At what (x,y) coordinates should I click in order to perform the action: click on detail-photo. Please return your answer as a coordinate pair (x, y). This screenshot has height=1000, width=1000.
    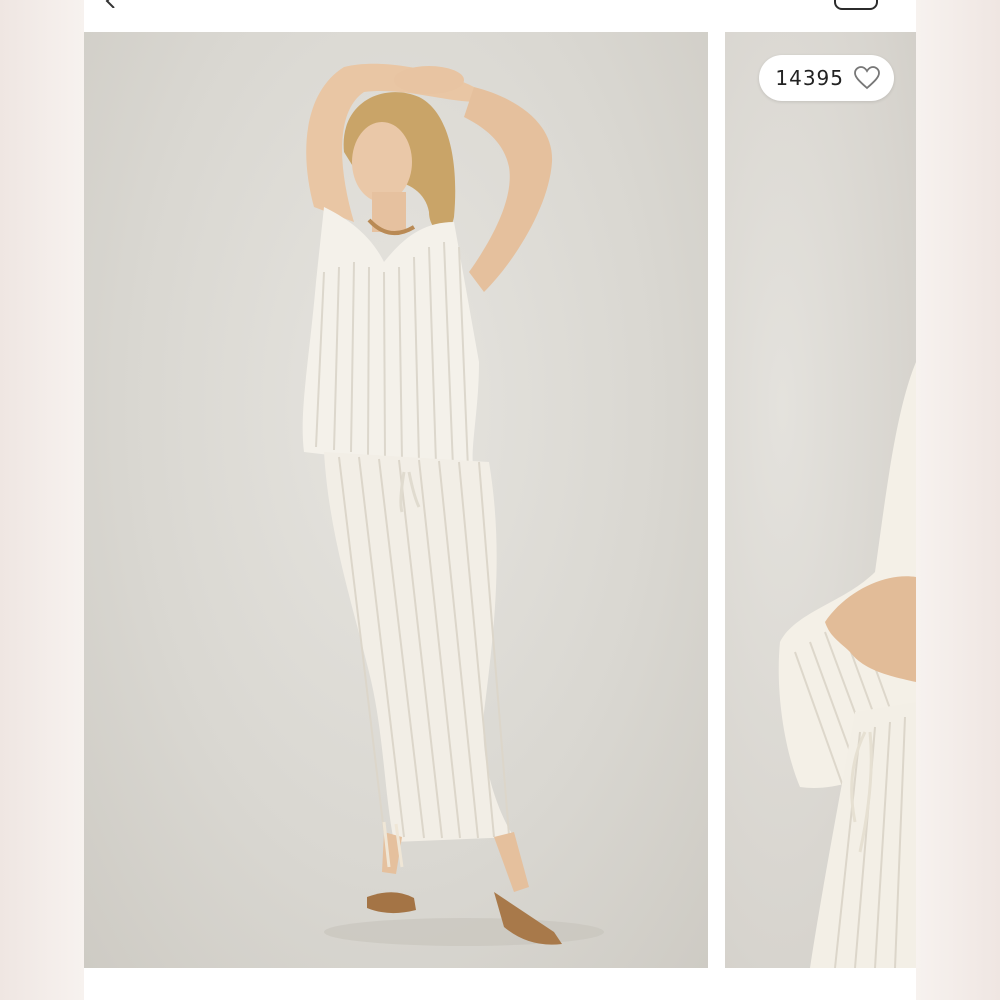
    Looking at the image, I should click on (847, 665).